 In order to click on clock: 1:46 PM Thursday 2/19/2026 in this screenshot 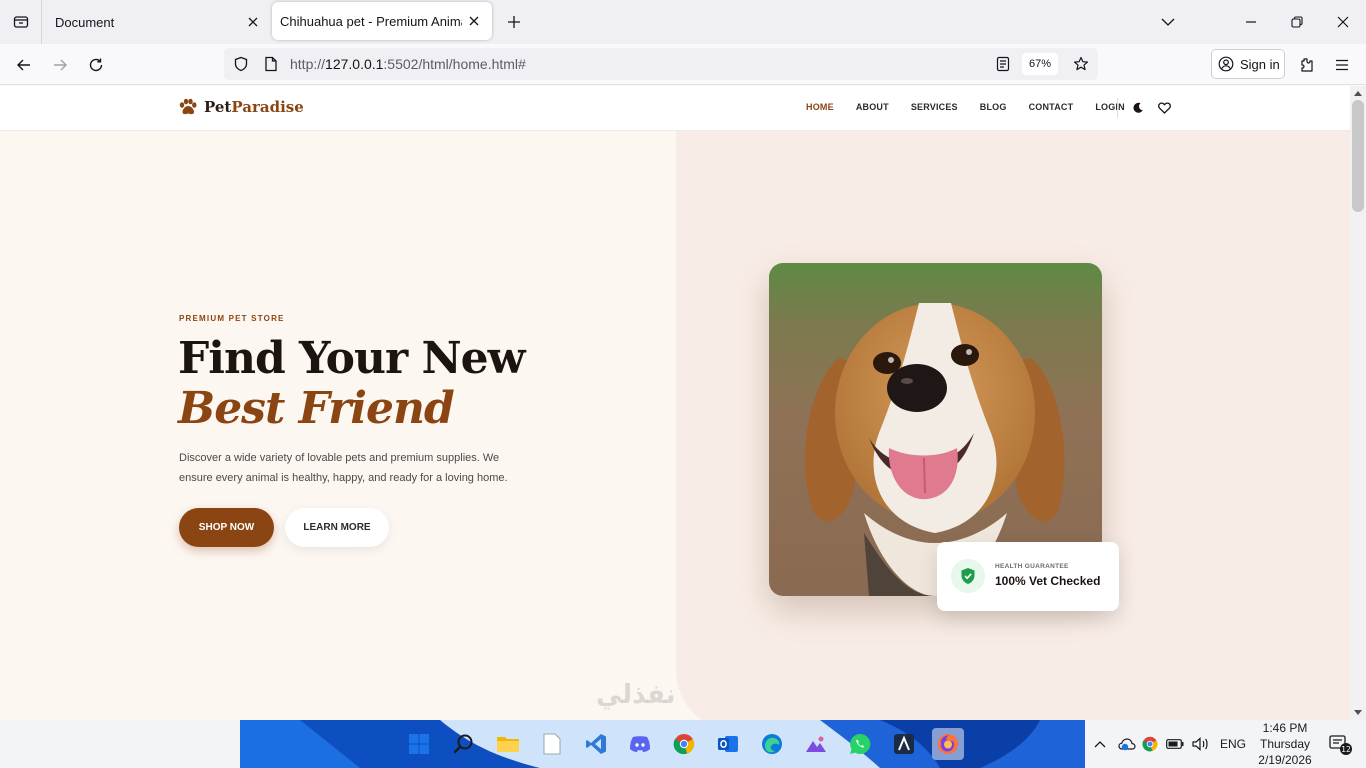, I will do `click(1285, 744)`.